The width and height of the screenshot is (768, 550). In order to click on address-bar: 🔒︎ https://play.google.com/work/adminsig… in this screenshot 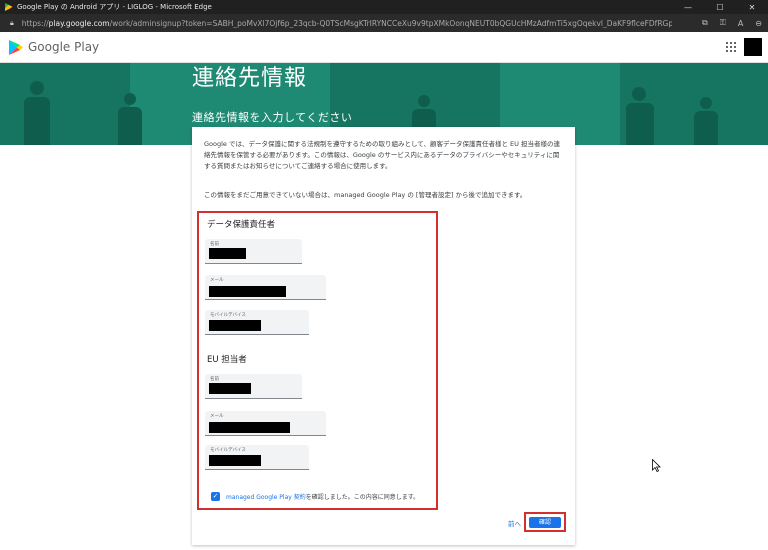, I will do `click(384, 23)`.